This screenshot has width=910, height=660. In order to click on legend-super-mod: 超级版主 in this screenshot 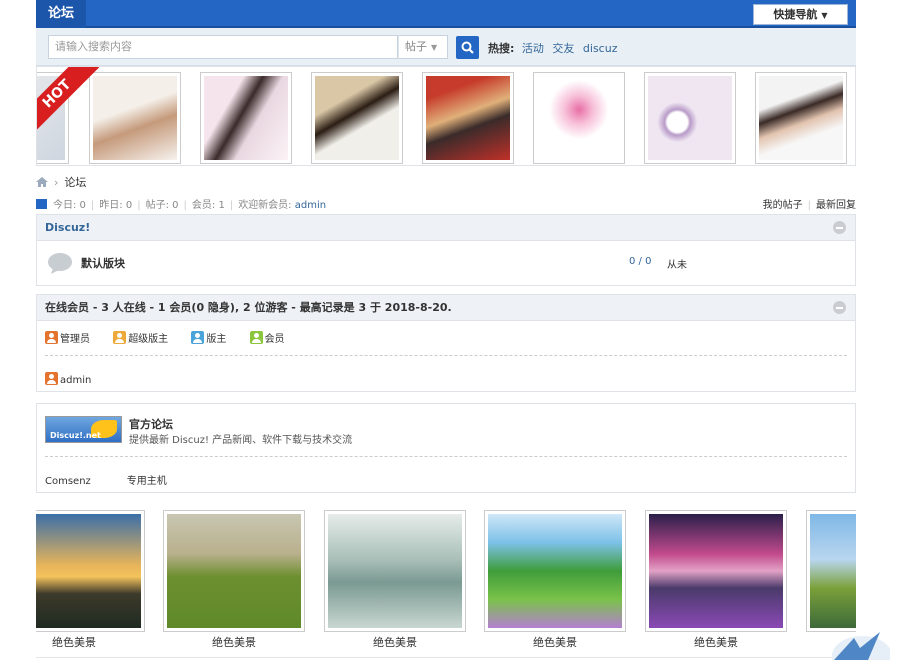, I will do `click(148, 339)`.